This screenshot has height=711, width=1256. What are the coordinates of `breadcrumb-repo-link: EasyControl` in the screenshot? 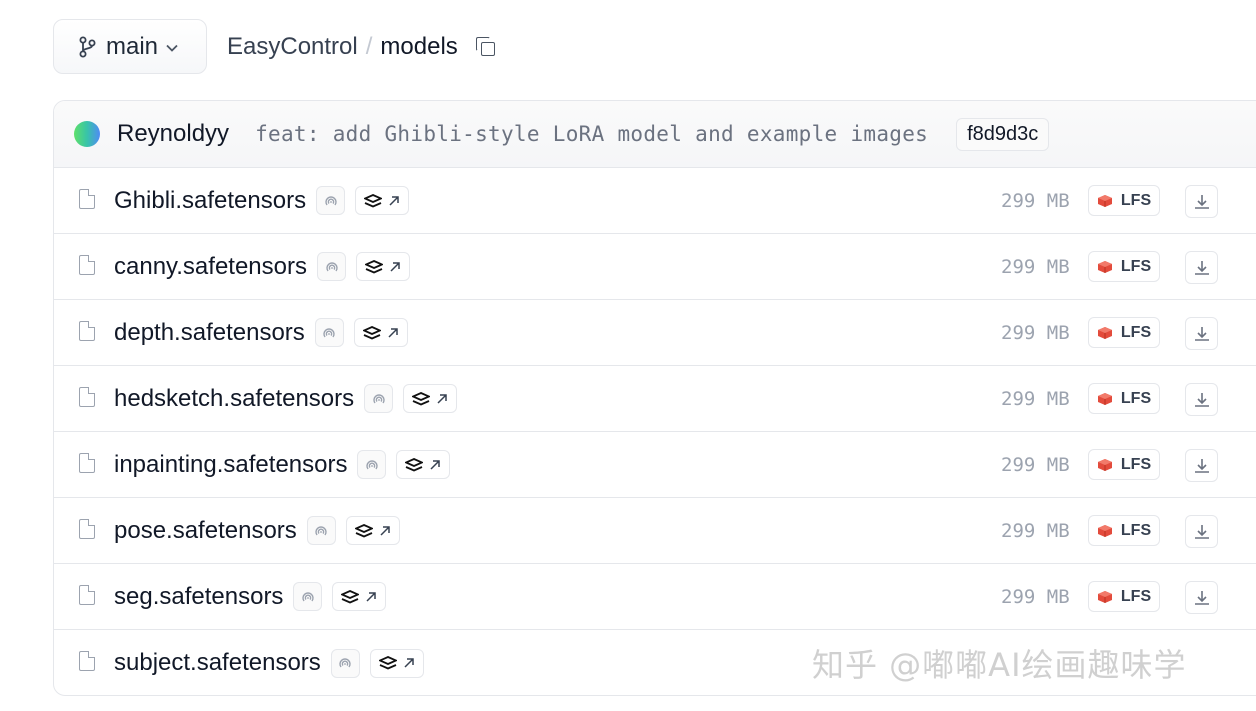 It's located at (292, 47).